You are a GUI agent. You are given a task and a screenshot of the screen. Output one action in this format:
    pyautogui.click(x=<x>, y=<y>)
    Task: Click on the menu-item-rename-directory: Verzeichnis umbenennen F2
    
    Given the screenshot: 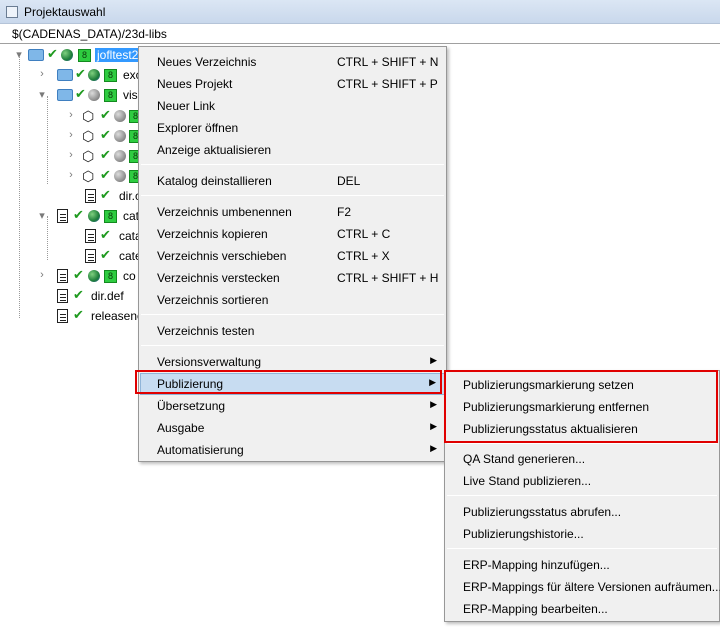 What is the action you would take?
    pyautogui.click(x=292, y=212)
    